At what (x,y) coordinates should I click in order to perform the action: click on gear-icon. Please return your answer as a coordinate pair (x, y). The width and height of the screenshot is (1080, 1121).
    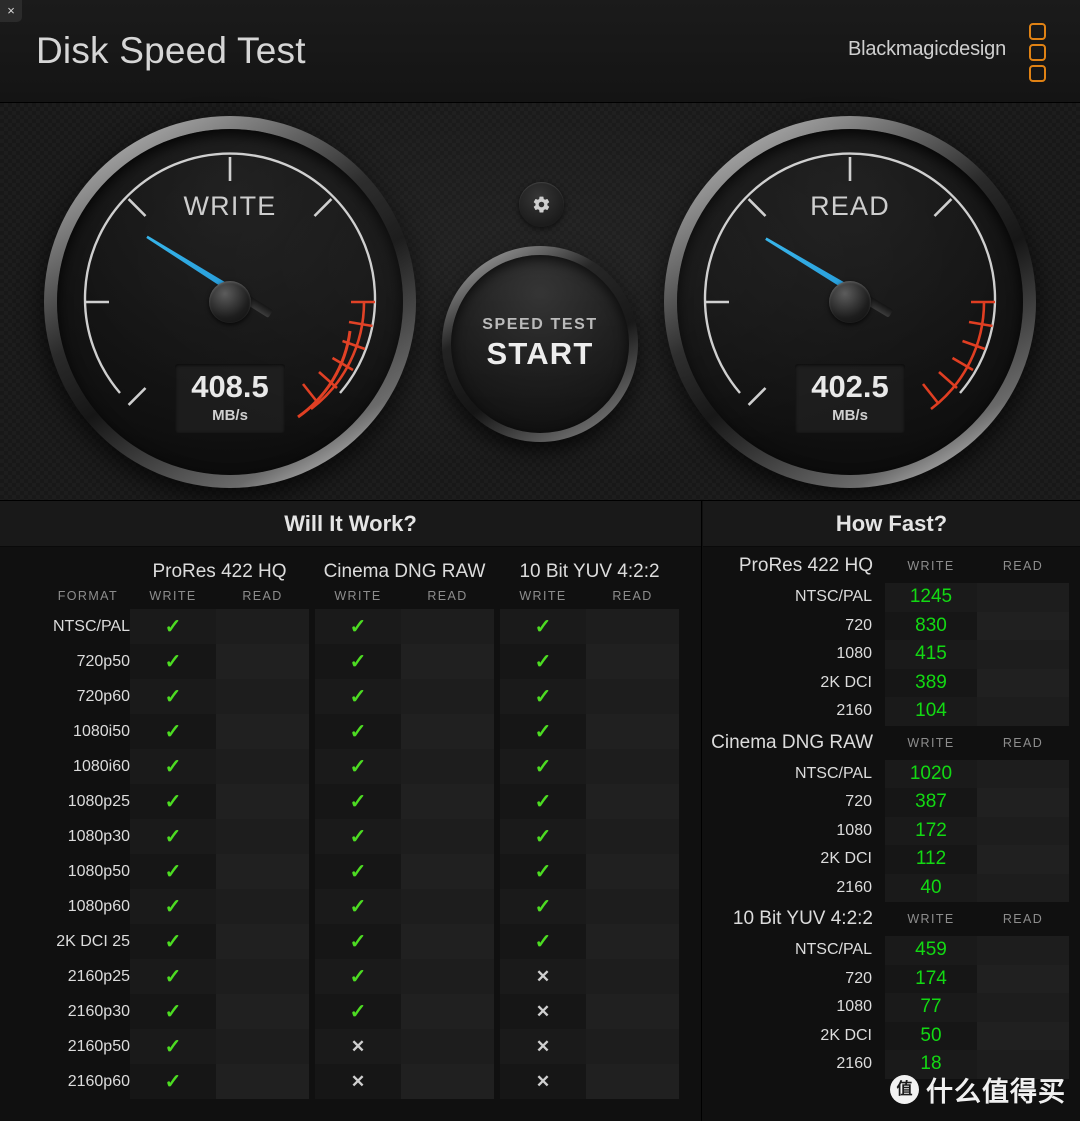
    Looking at the image, I should click on (541, 204).